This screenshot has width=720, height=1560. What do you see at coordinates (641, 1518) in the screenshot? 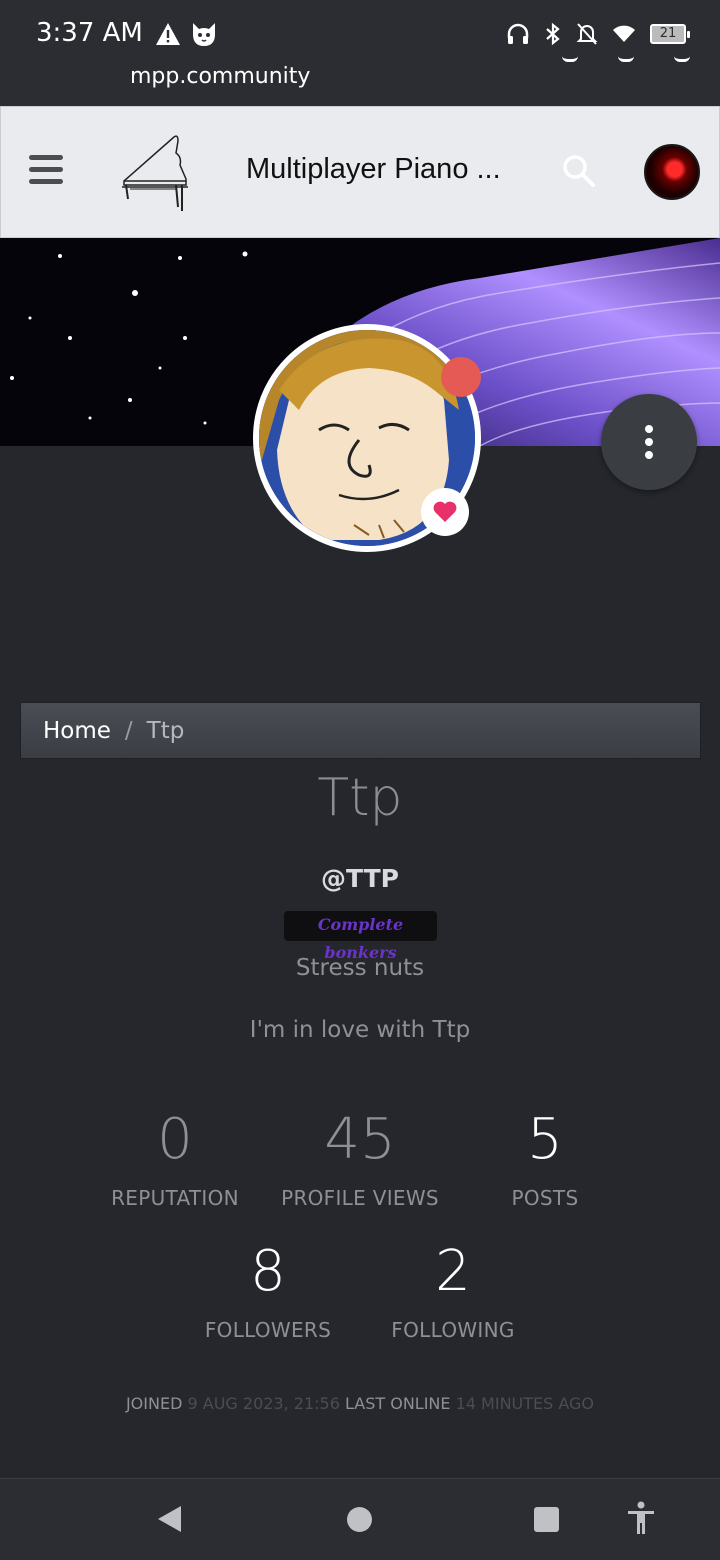
I see `accessibility-icon` at bounding box center [641, 1518].